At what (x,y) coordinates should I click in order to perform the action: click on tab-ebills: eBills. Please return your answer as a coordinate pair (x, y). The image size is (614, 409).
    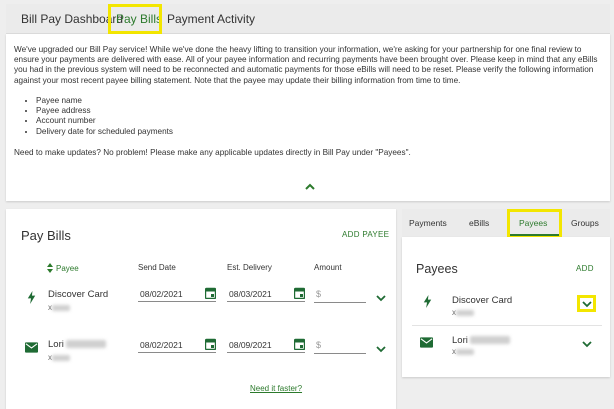
    Looking at the image, I should click on (479, 223).